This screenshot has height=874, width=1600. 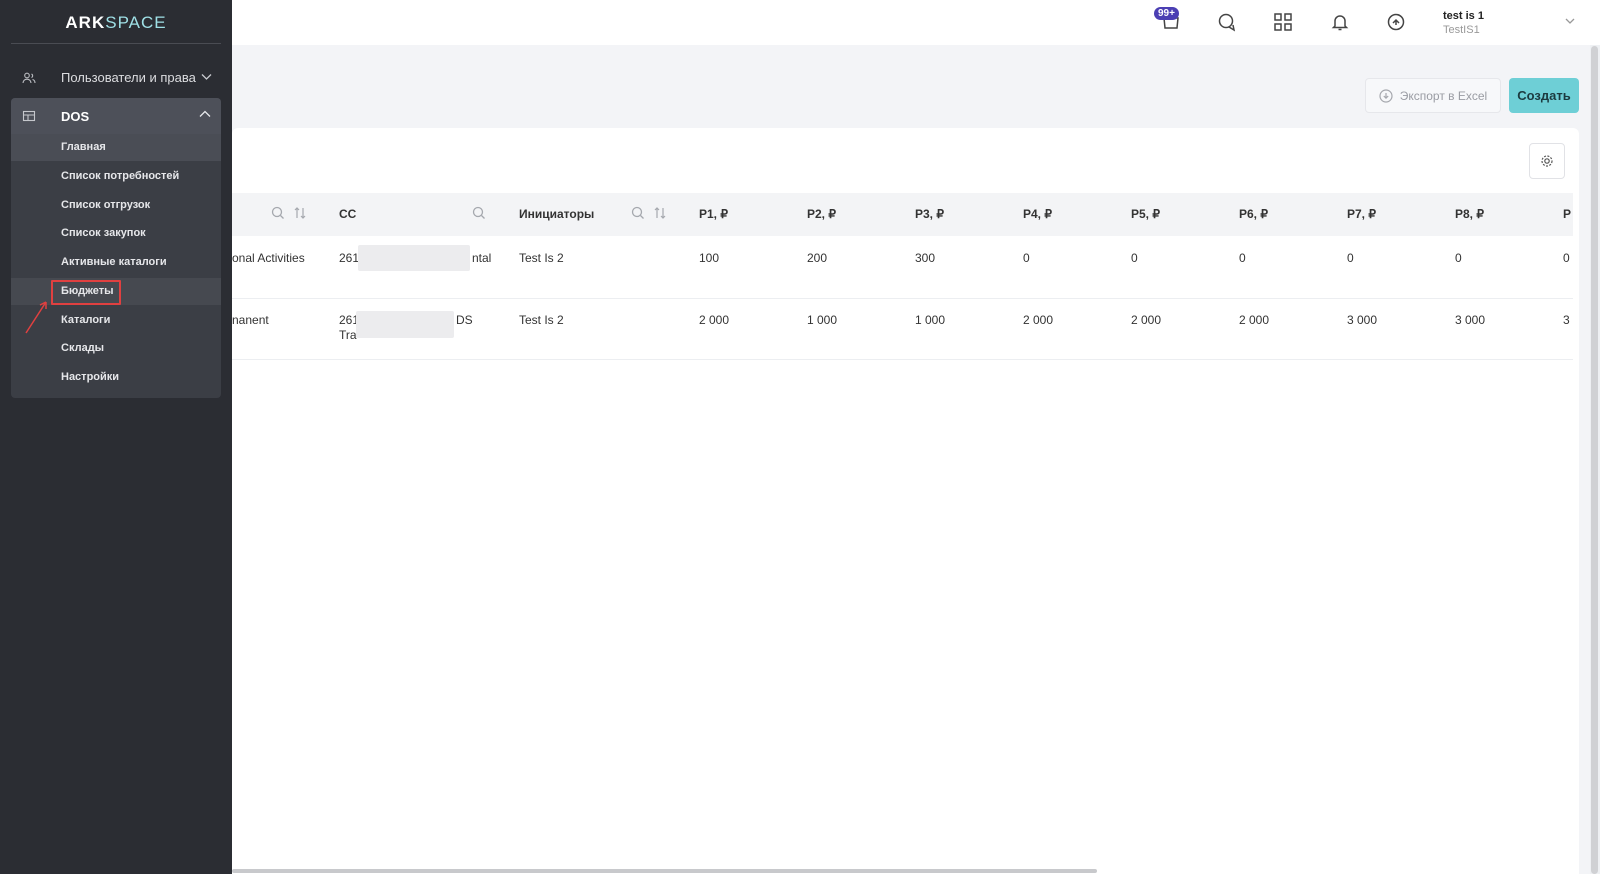 I want to click on sync-button, so click(x=1396, y=22).